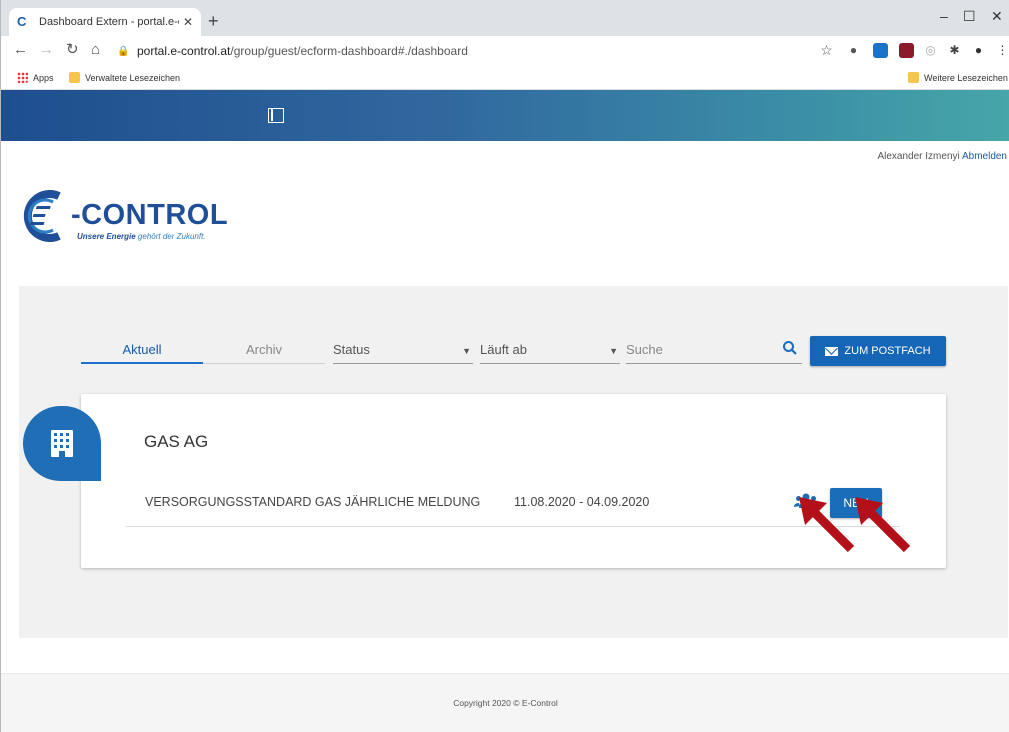  What do you see at coordinates (1002, 50) in the screenshot?
I see `menu-dots-icon: ⋮` at bounding box center [1002, 50].